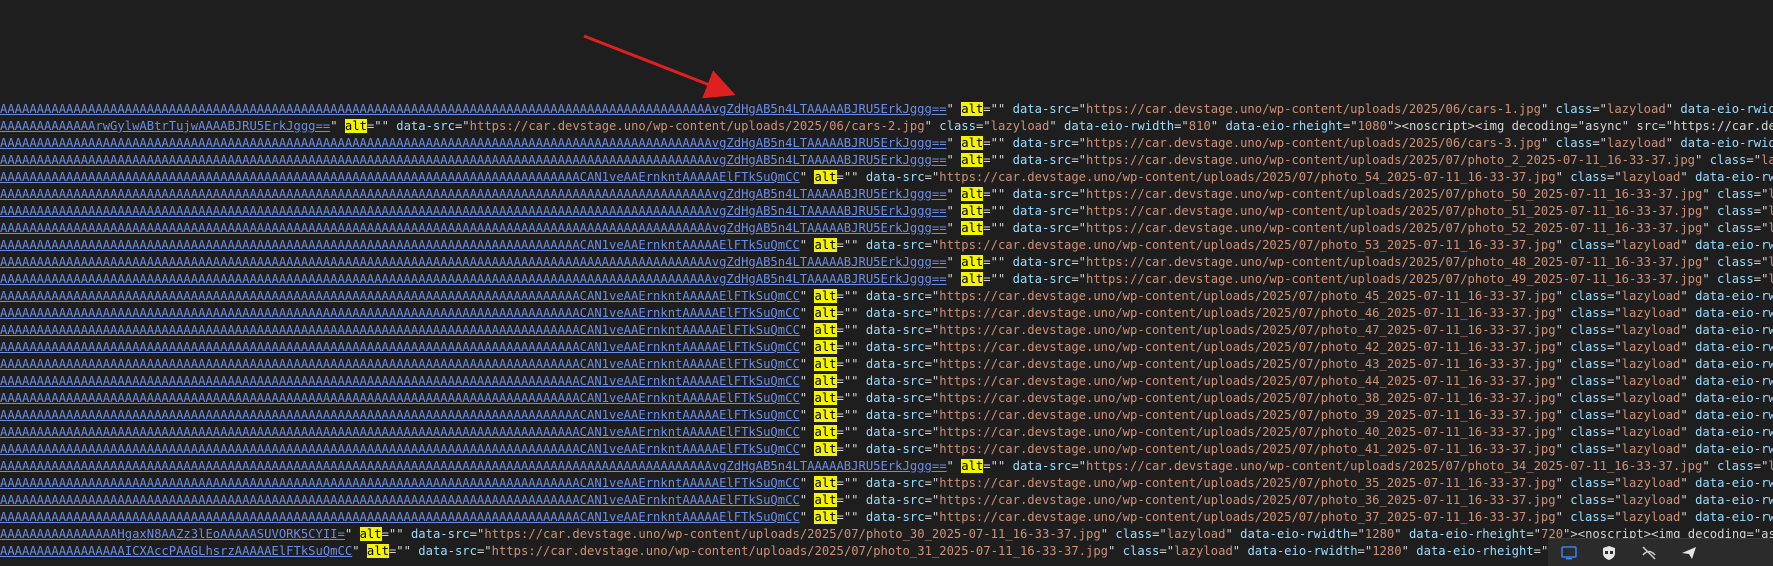 The image size is (1773, 566). What do you see at coordinates (1689, 553) in the screenshot?
I see `send-icon` at bounding box center [1689, 553].